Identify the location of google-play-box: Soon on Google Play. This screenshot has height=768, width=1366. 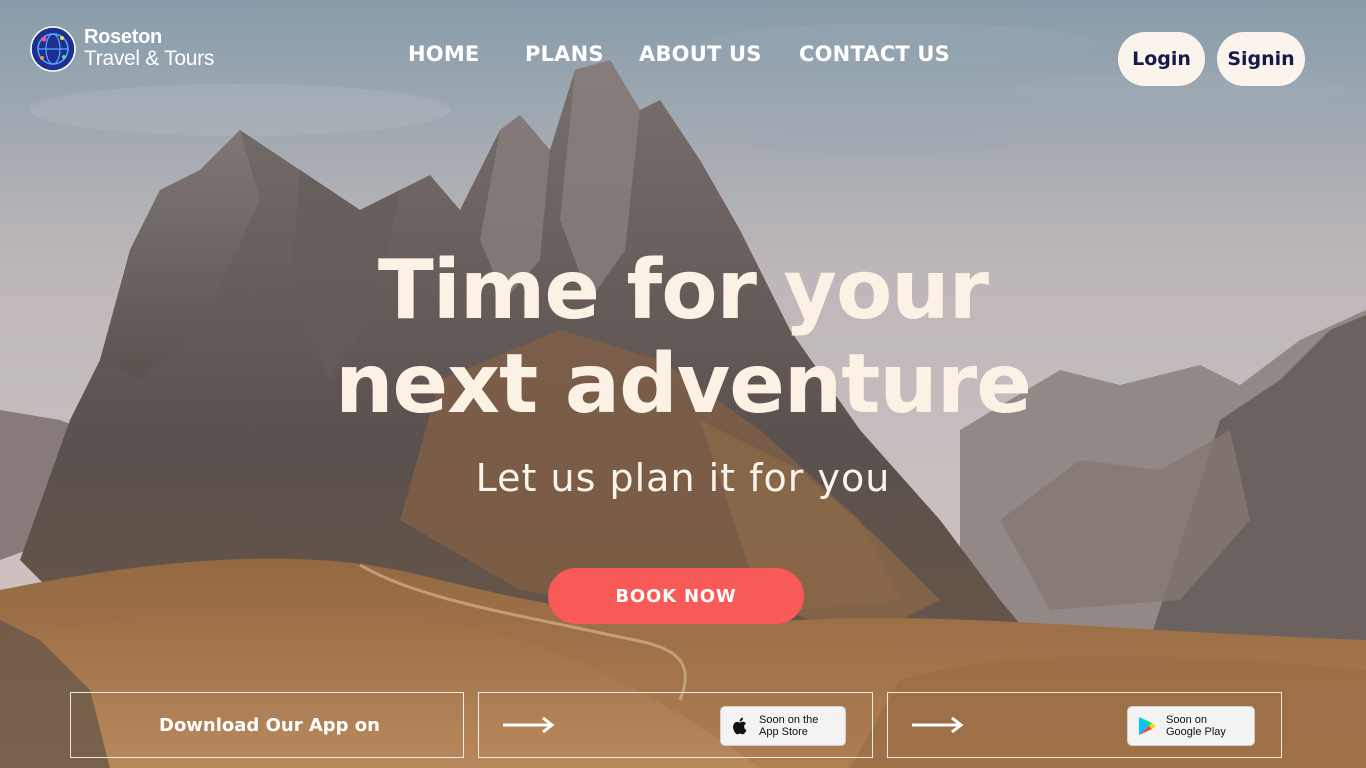
(1084, 725).